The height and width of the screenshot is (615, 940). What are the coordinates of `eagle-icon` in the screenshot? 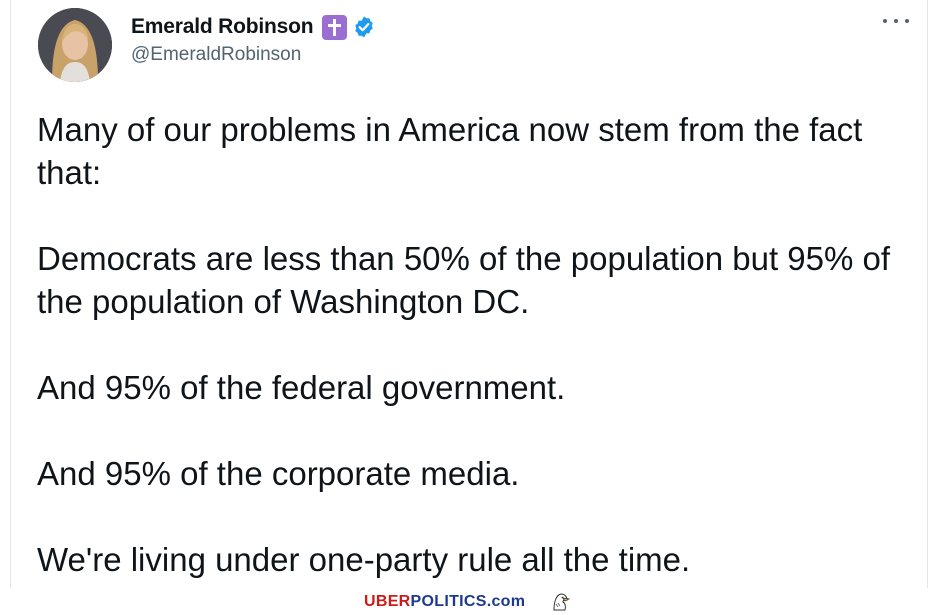 It's located at (562, 602).